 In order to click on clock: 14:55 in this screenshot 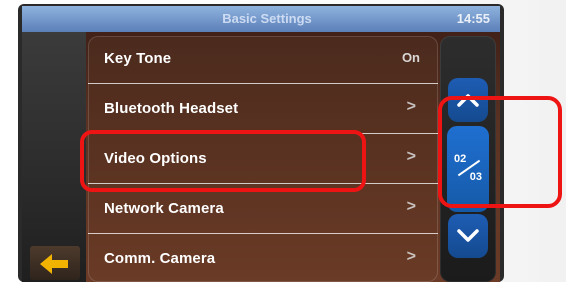, I will do `click(473, 18)`.